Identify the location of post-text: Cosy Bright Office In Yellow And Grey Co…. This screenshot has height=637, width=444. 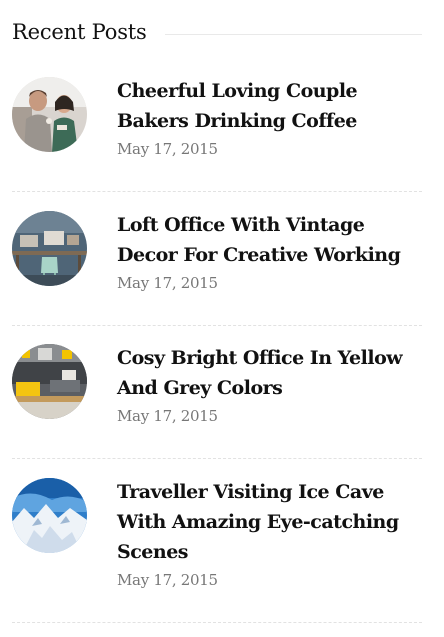
(269, 384).